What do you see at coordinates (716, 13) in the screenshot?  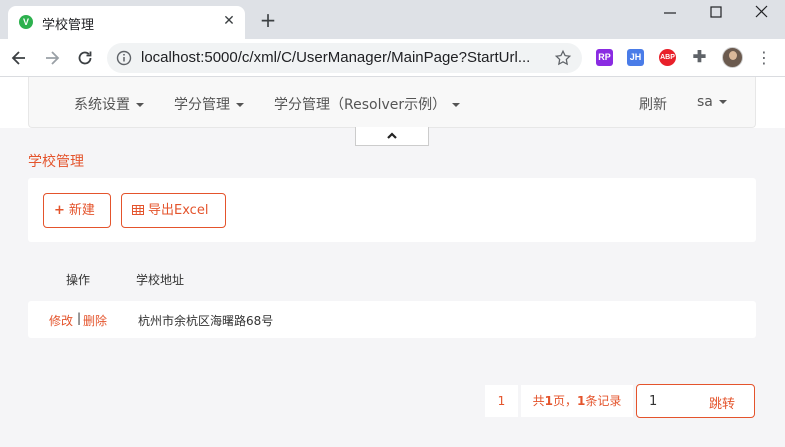 I see `maximize-icon` at bounding box center [716, 13].